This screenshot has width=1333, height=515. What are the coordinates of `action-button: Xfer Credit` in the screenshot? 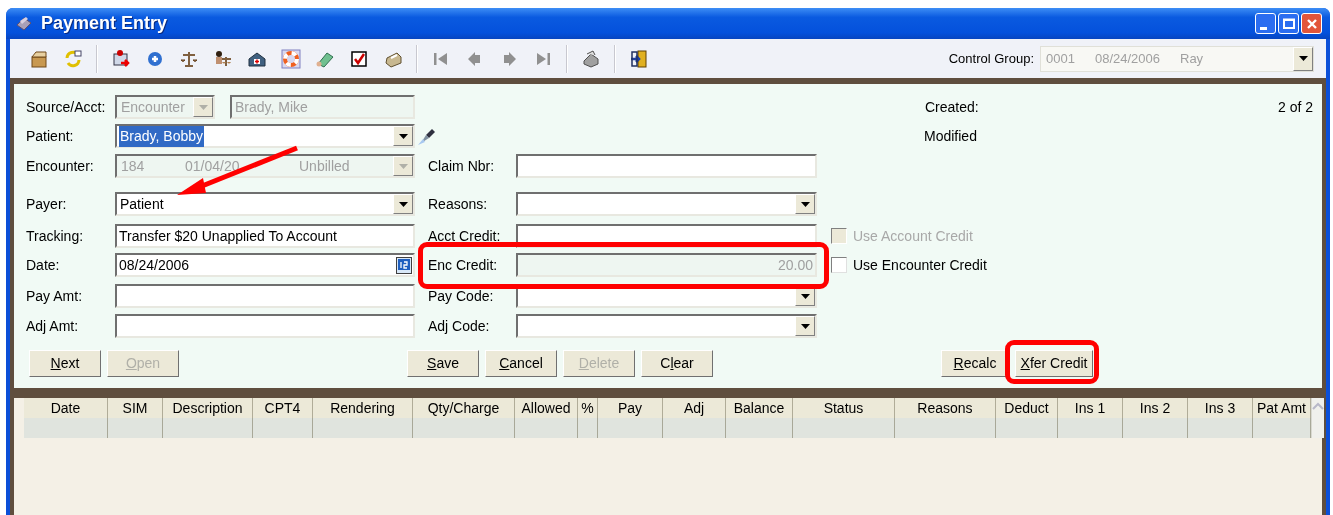 It's located at (1054, 363).